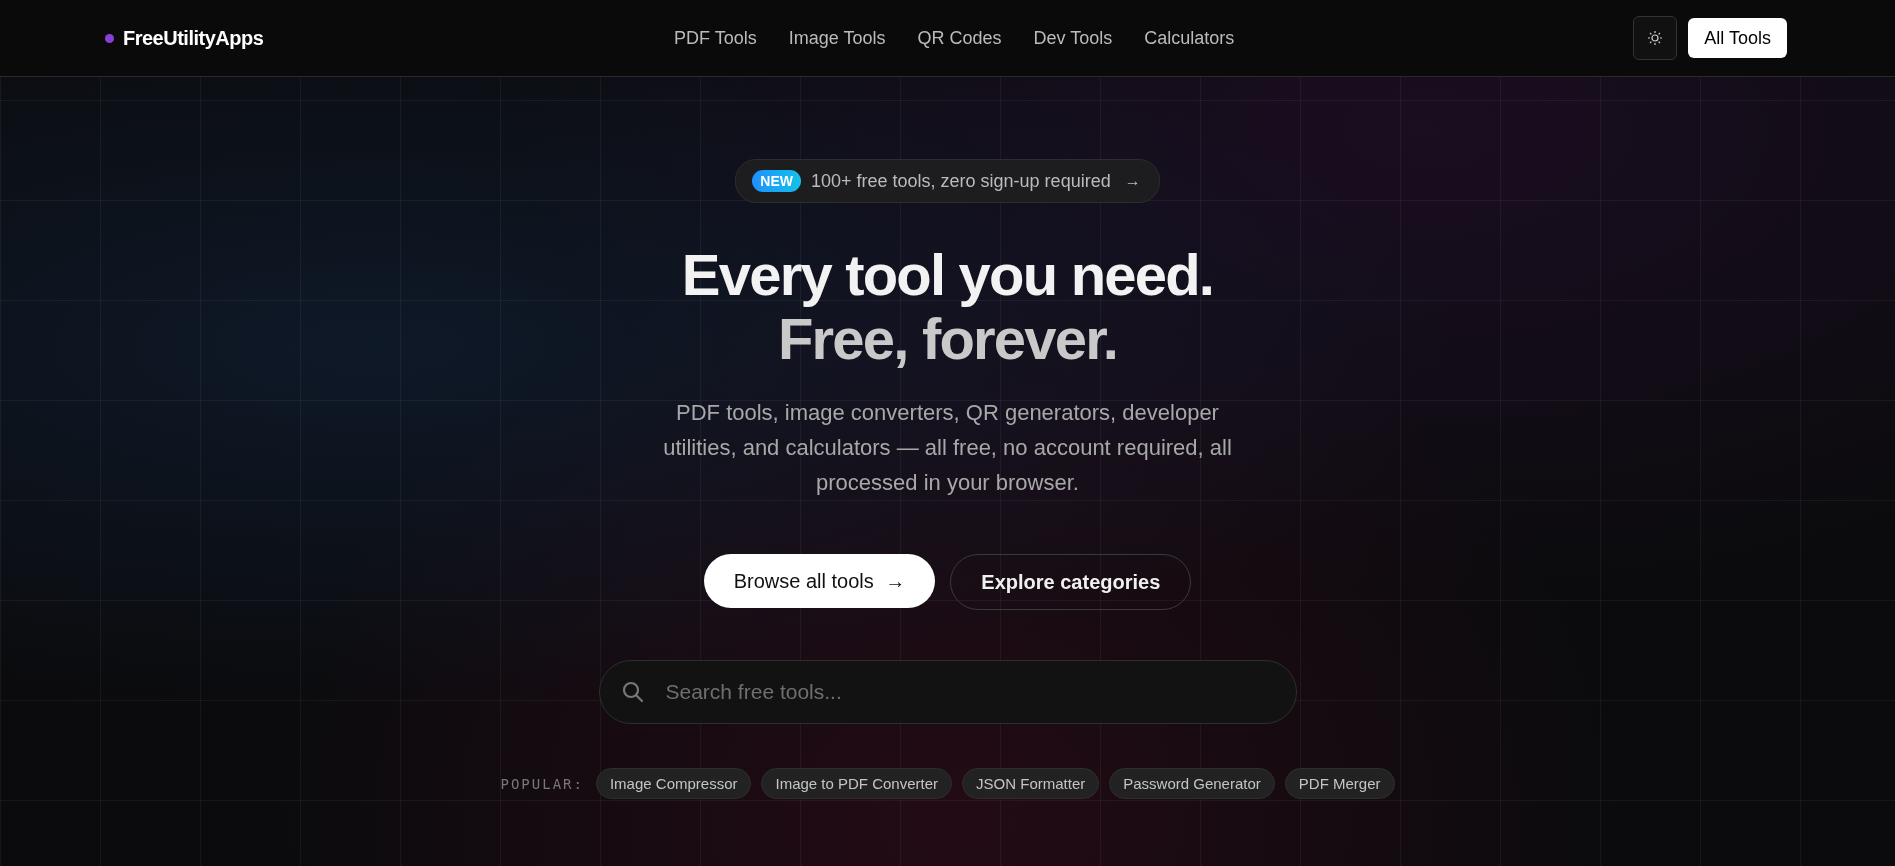  I want to click on nav-link: Dev Tools, so click(1073, 38).